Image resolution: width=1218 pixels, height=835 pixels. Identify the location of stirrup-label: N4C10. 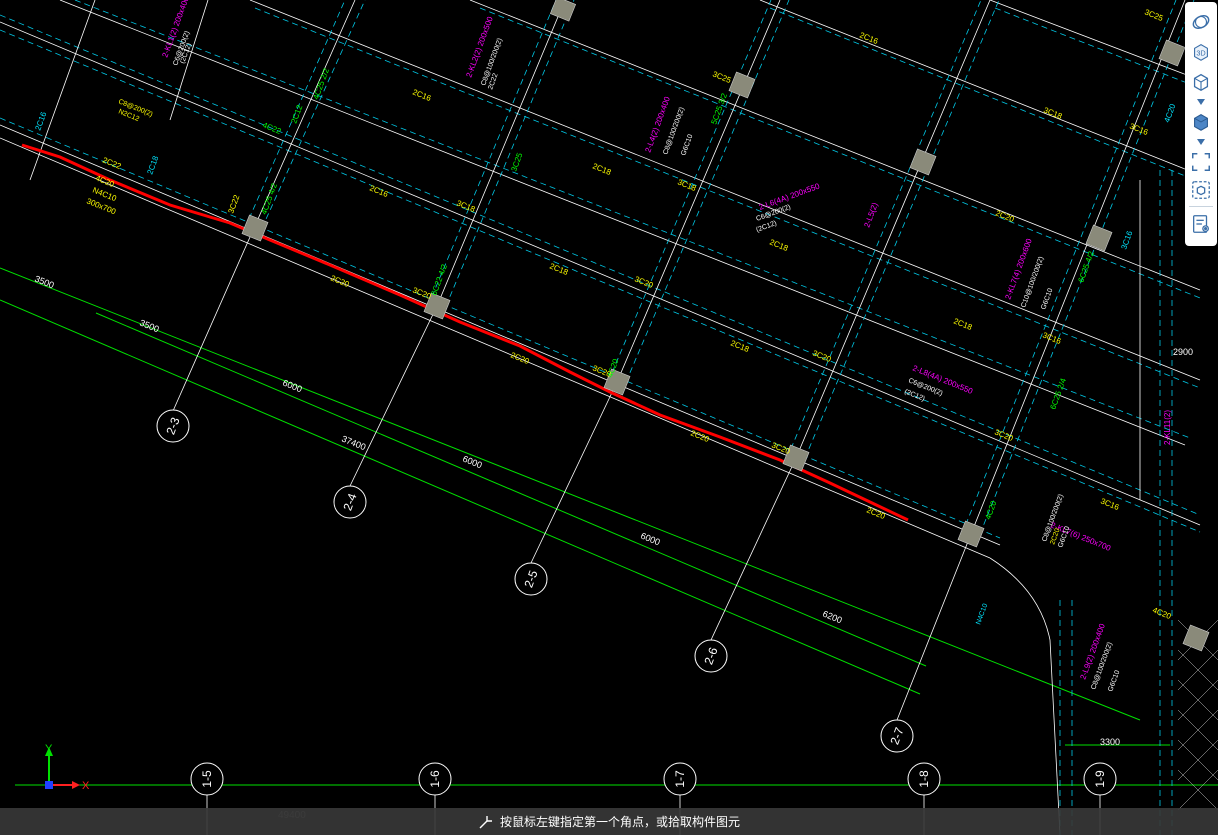
(982, 614).